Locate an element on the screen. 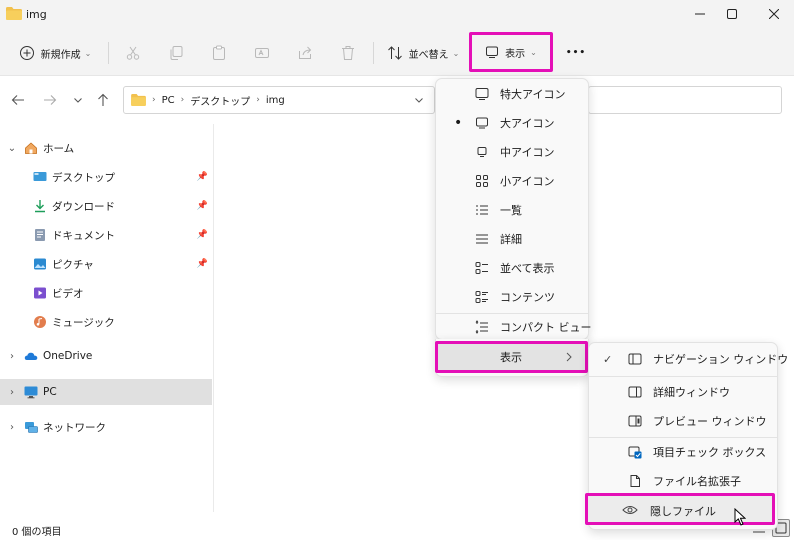  nav-item-label: ミュージック is located at coordinates (83, 322).